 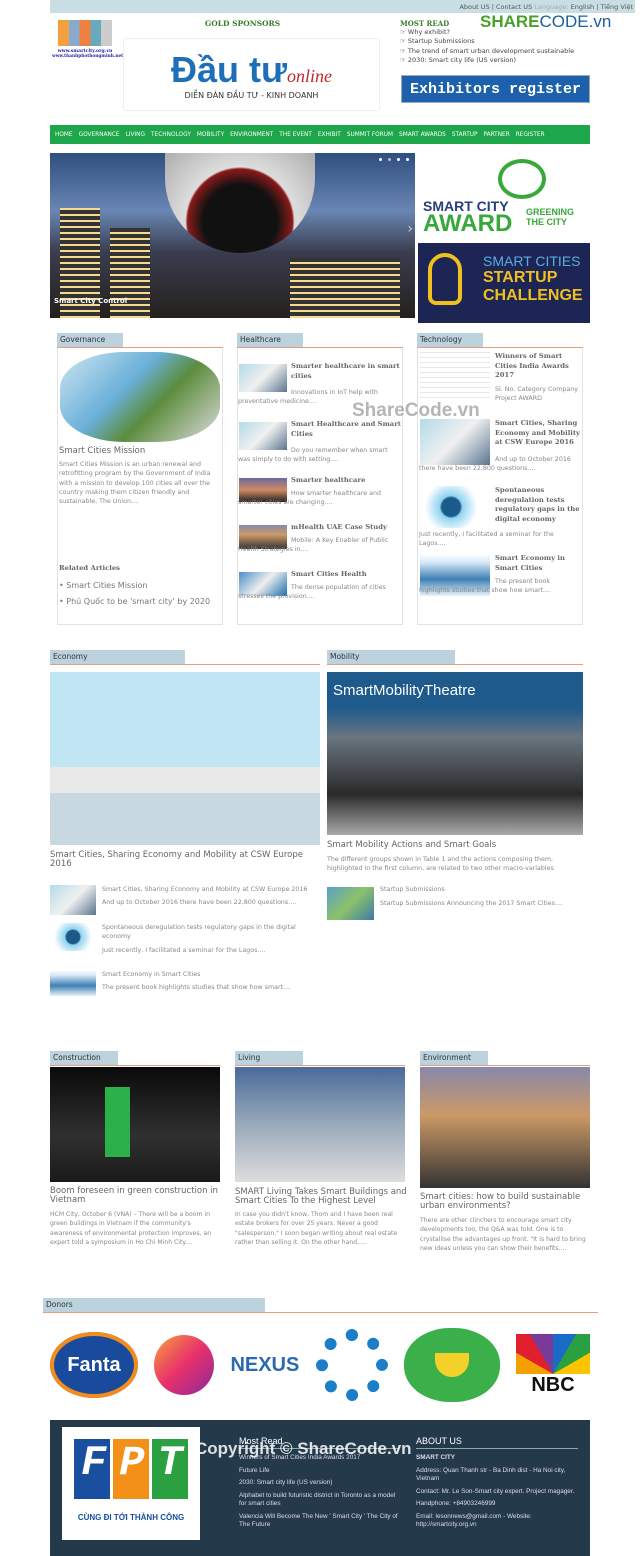 I want to click on most-read-item: ☞ 2030: Smart city life (US version), so click(x=500, y=60).